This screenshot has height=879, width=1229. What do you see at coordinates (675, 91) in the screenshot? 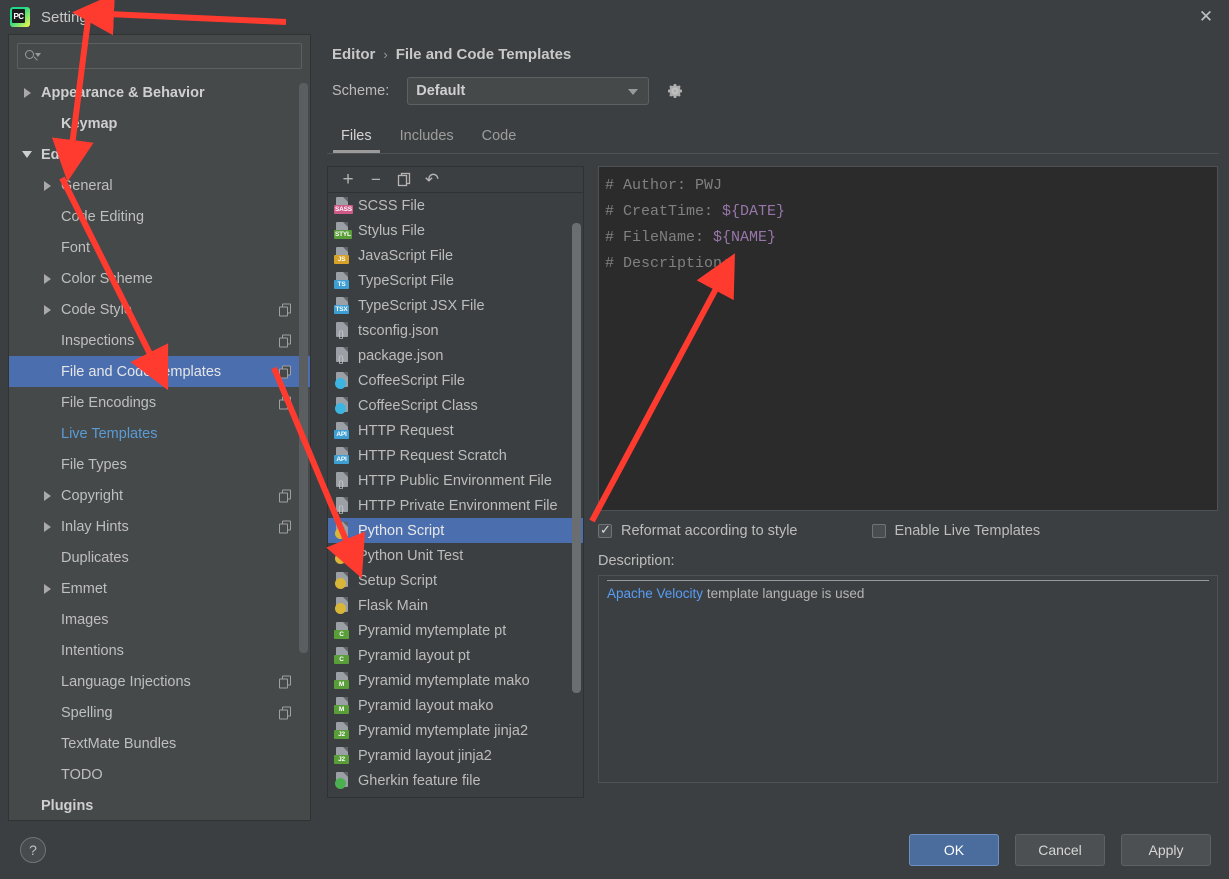
I see `gear-icon` at bounding box center [675, 91].